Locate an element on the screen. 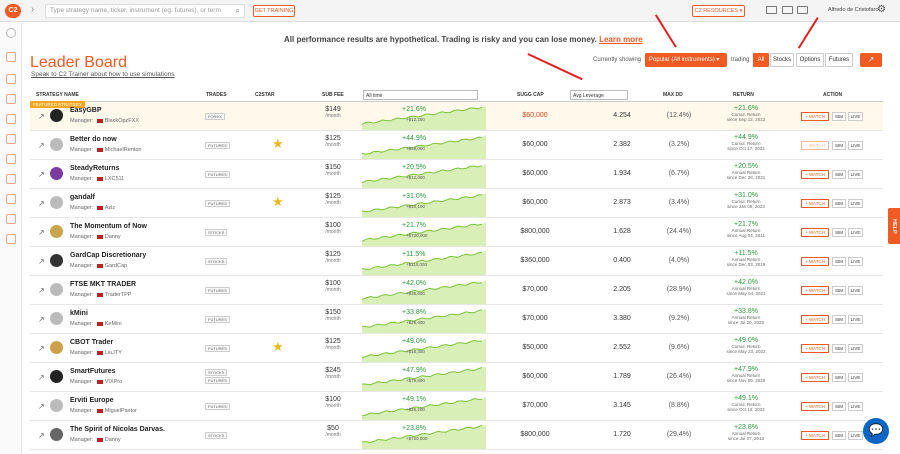 This screenshot has width=900, height=454. equity-sparkline: +49.0% +$18,300 is located at coordinates (424, 348).